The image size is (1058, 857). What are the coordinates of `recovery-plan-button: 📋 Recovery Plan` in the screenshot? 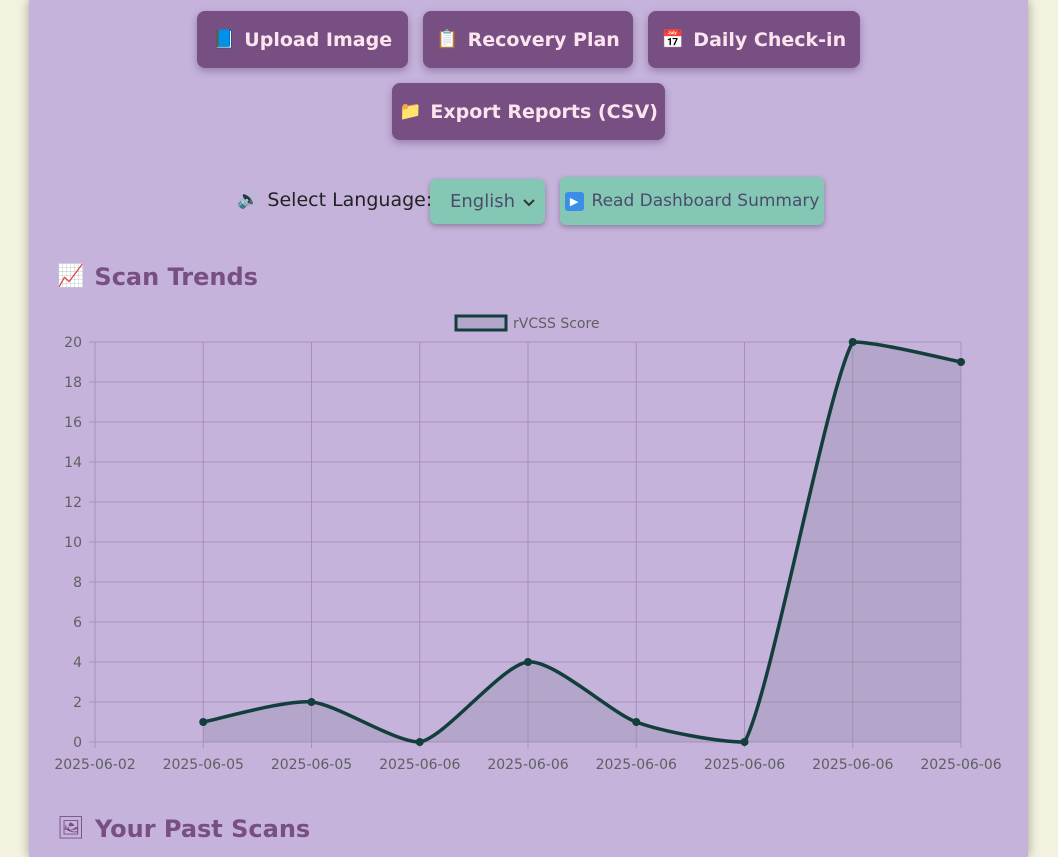 It's located at (528, 39).